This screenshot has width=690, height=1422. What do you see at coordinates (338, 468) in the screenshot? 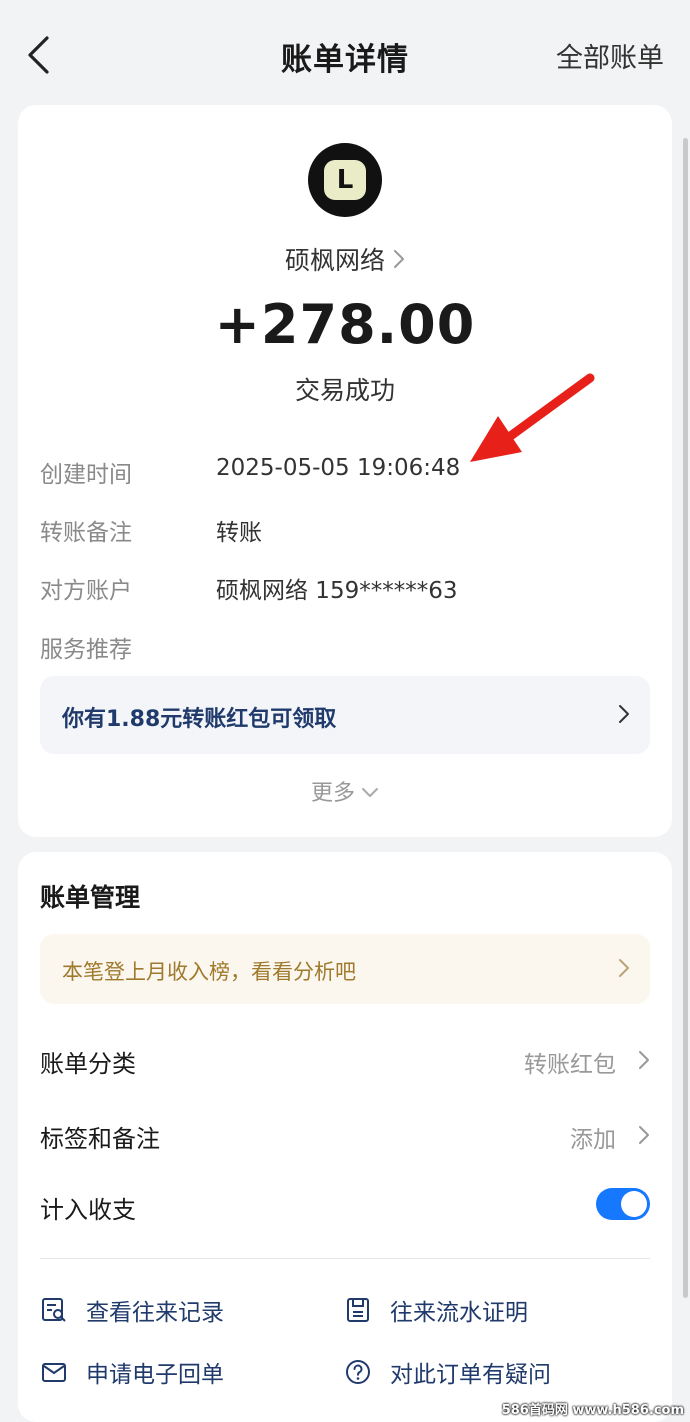
I see `create-time-value: 2025-05-05 19:06:48` at bounding box center [338, 468].